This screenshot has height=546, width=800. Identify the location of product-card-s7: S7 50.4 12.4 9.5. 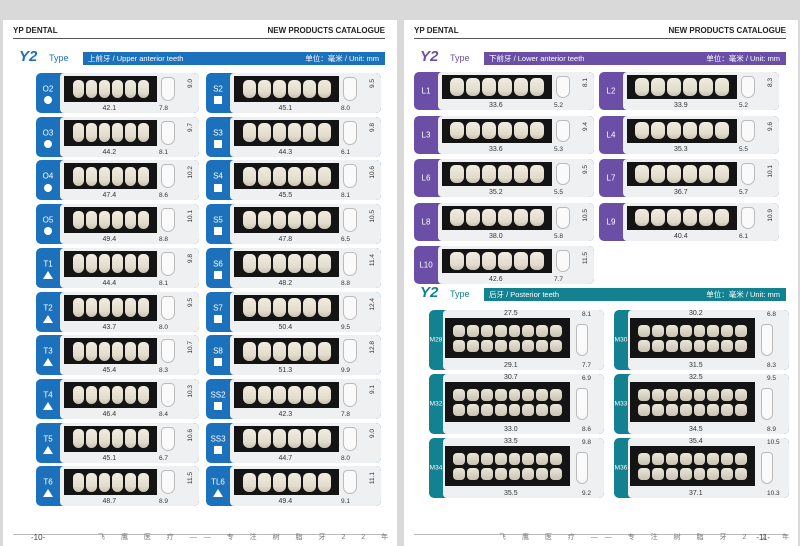
(293, 311).